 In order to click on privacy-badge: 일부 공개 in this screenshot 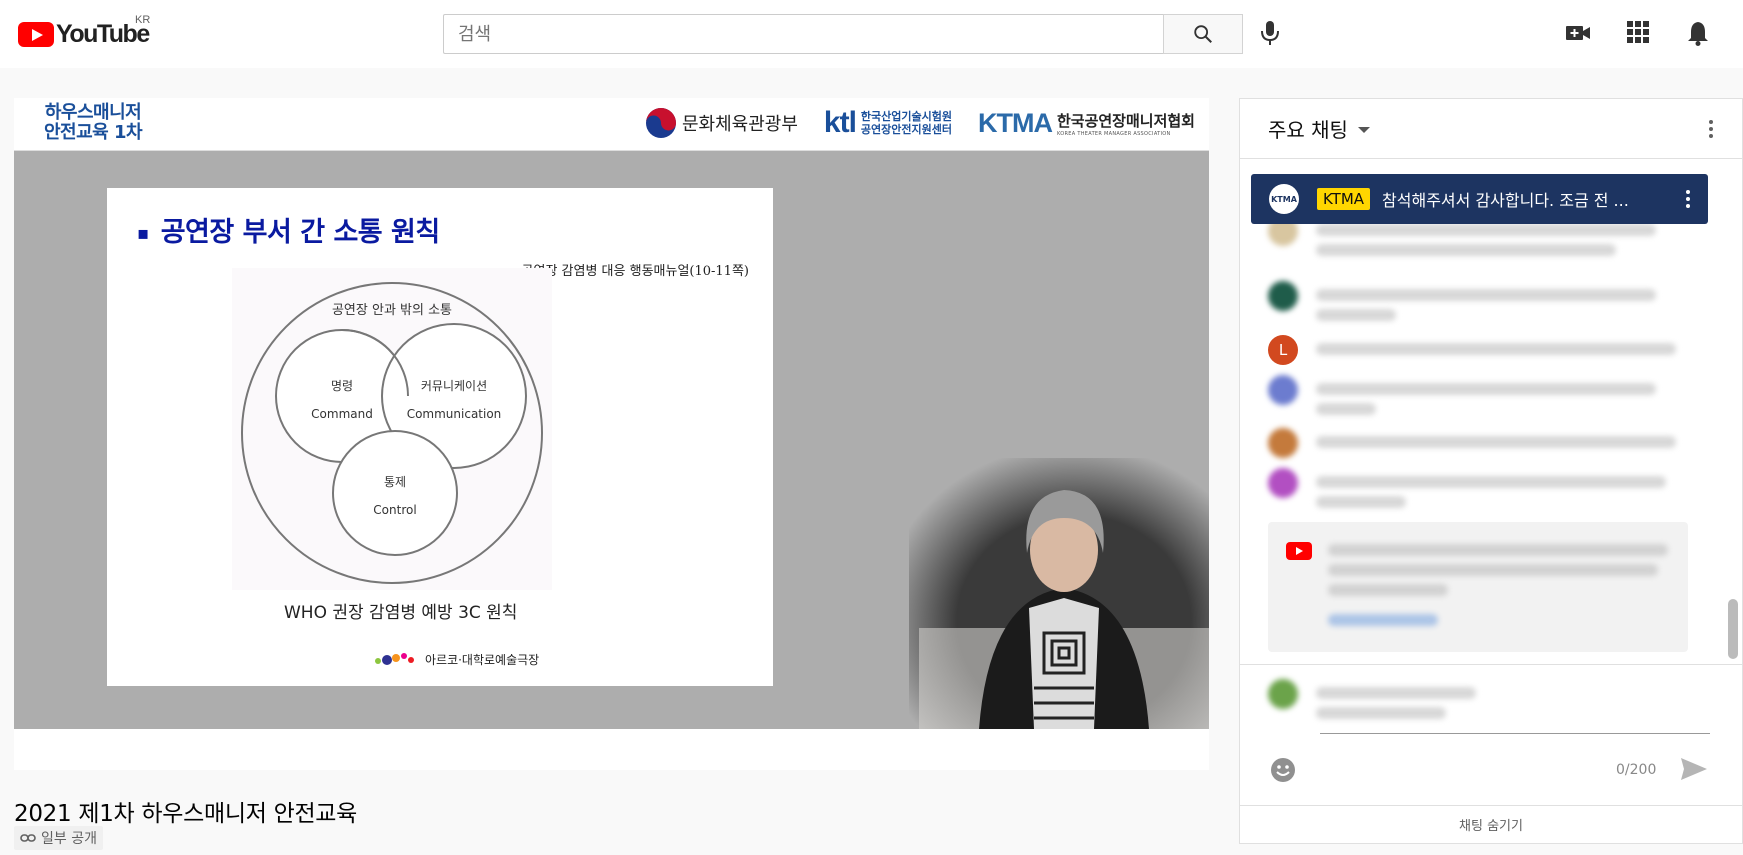, I will do `click(58, 838)`.